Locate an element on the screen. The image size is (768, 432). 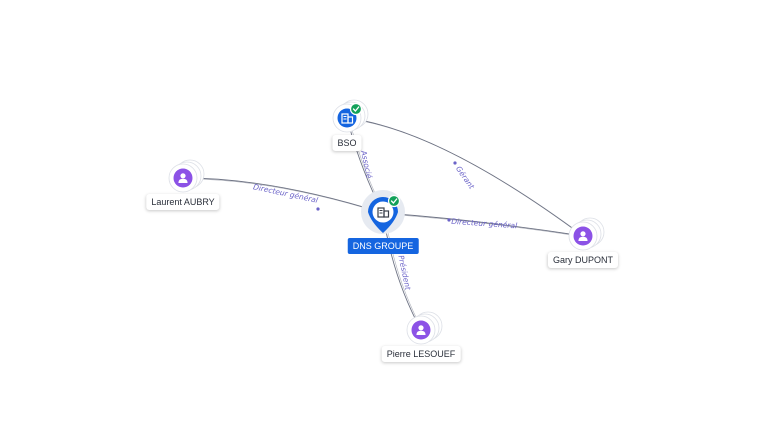
edge-label: Gérant is located at coordinates (465, 177).